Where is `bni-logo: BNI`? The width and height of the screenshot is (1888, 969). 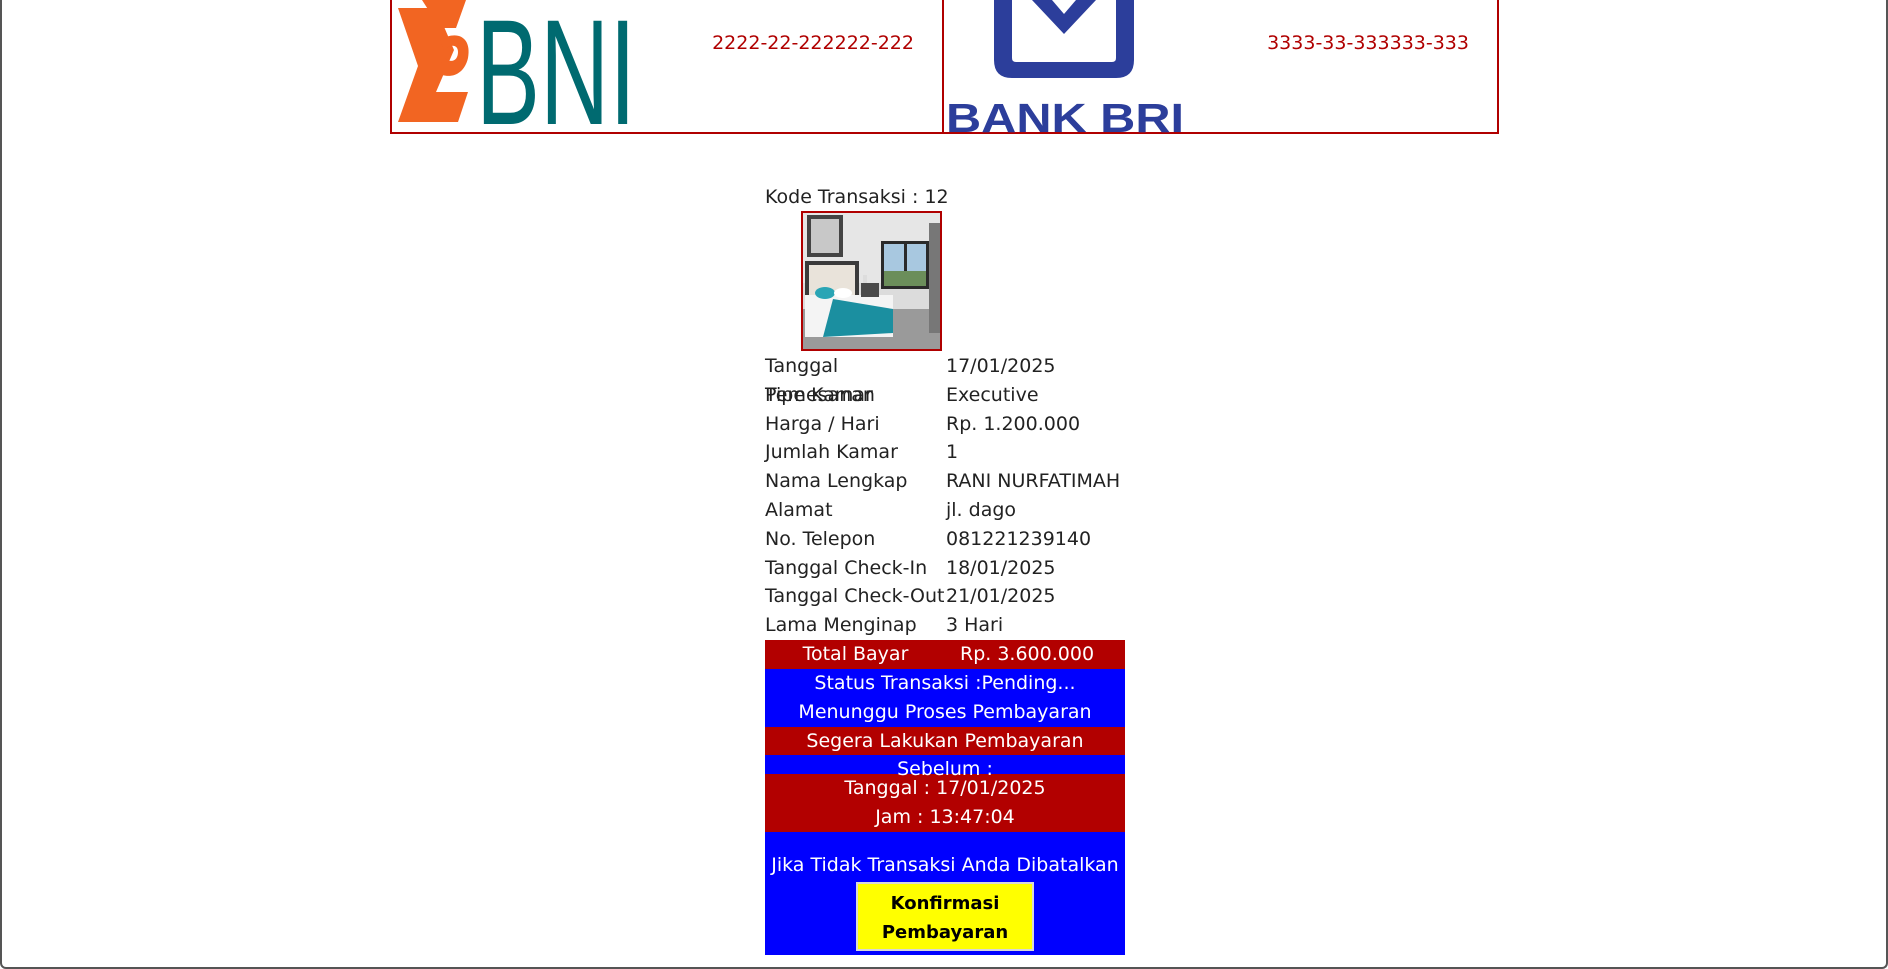 bni-logo: BNI is located at coordinates (517, 64).